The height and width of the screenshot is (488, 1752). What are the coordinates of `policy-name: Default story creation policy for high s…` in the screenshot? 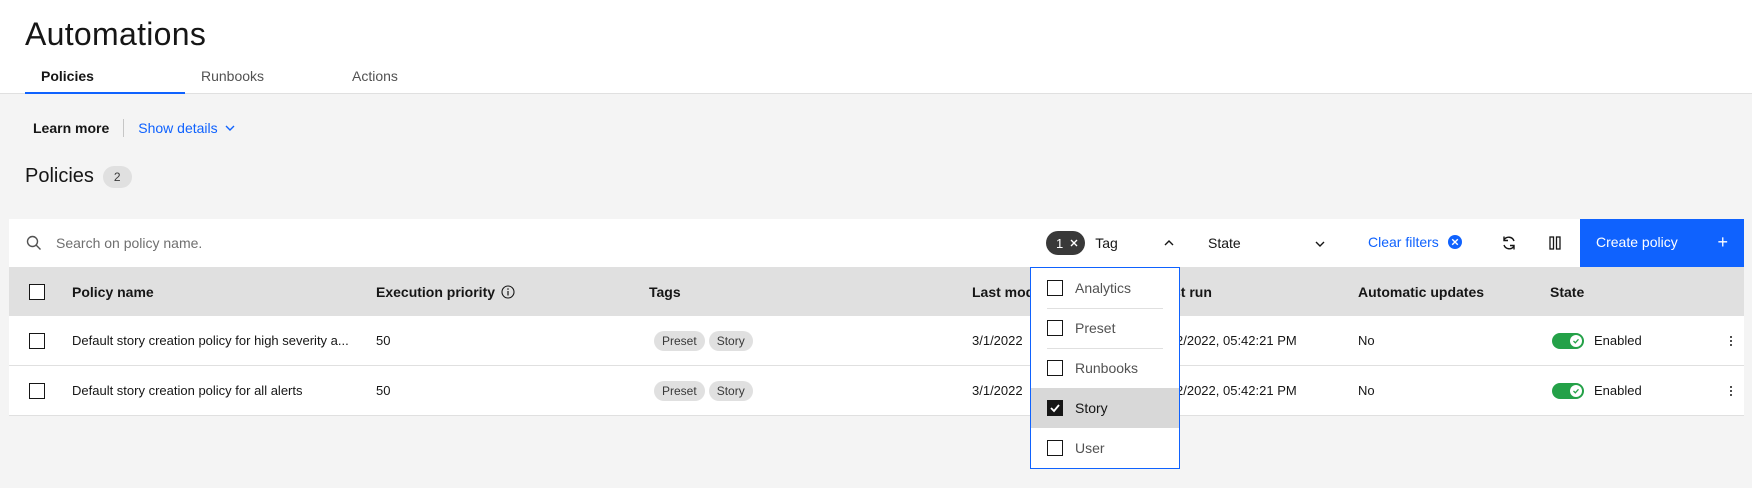 It's located at (210, 340).